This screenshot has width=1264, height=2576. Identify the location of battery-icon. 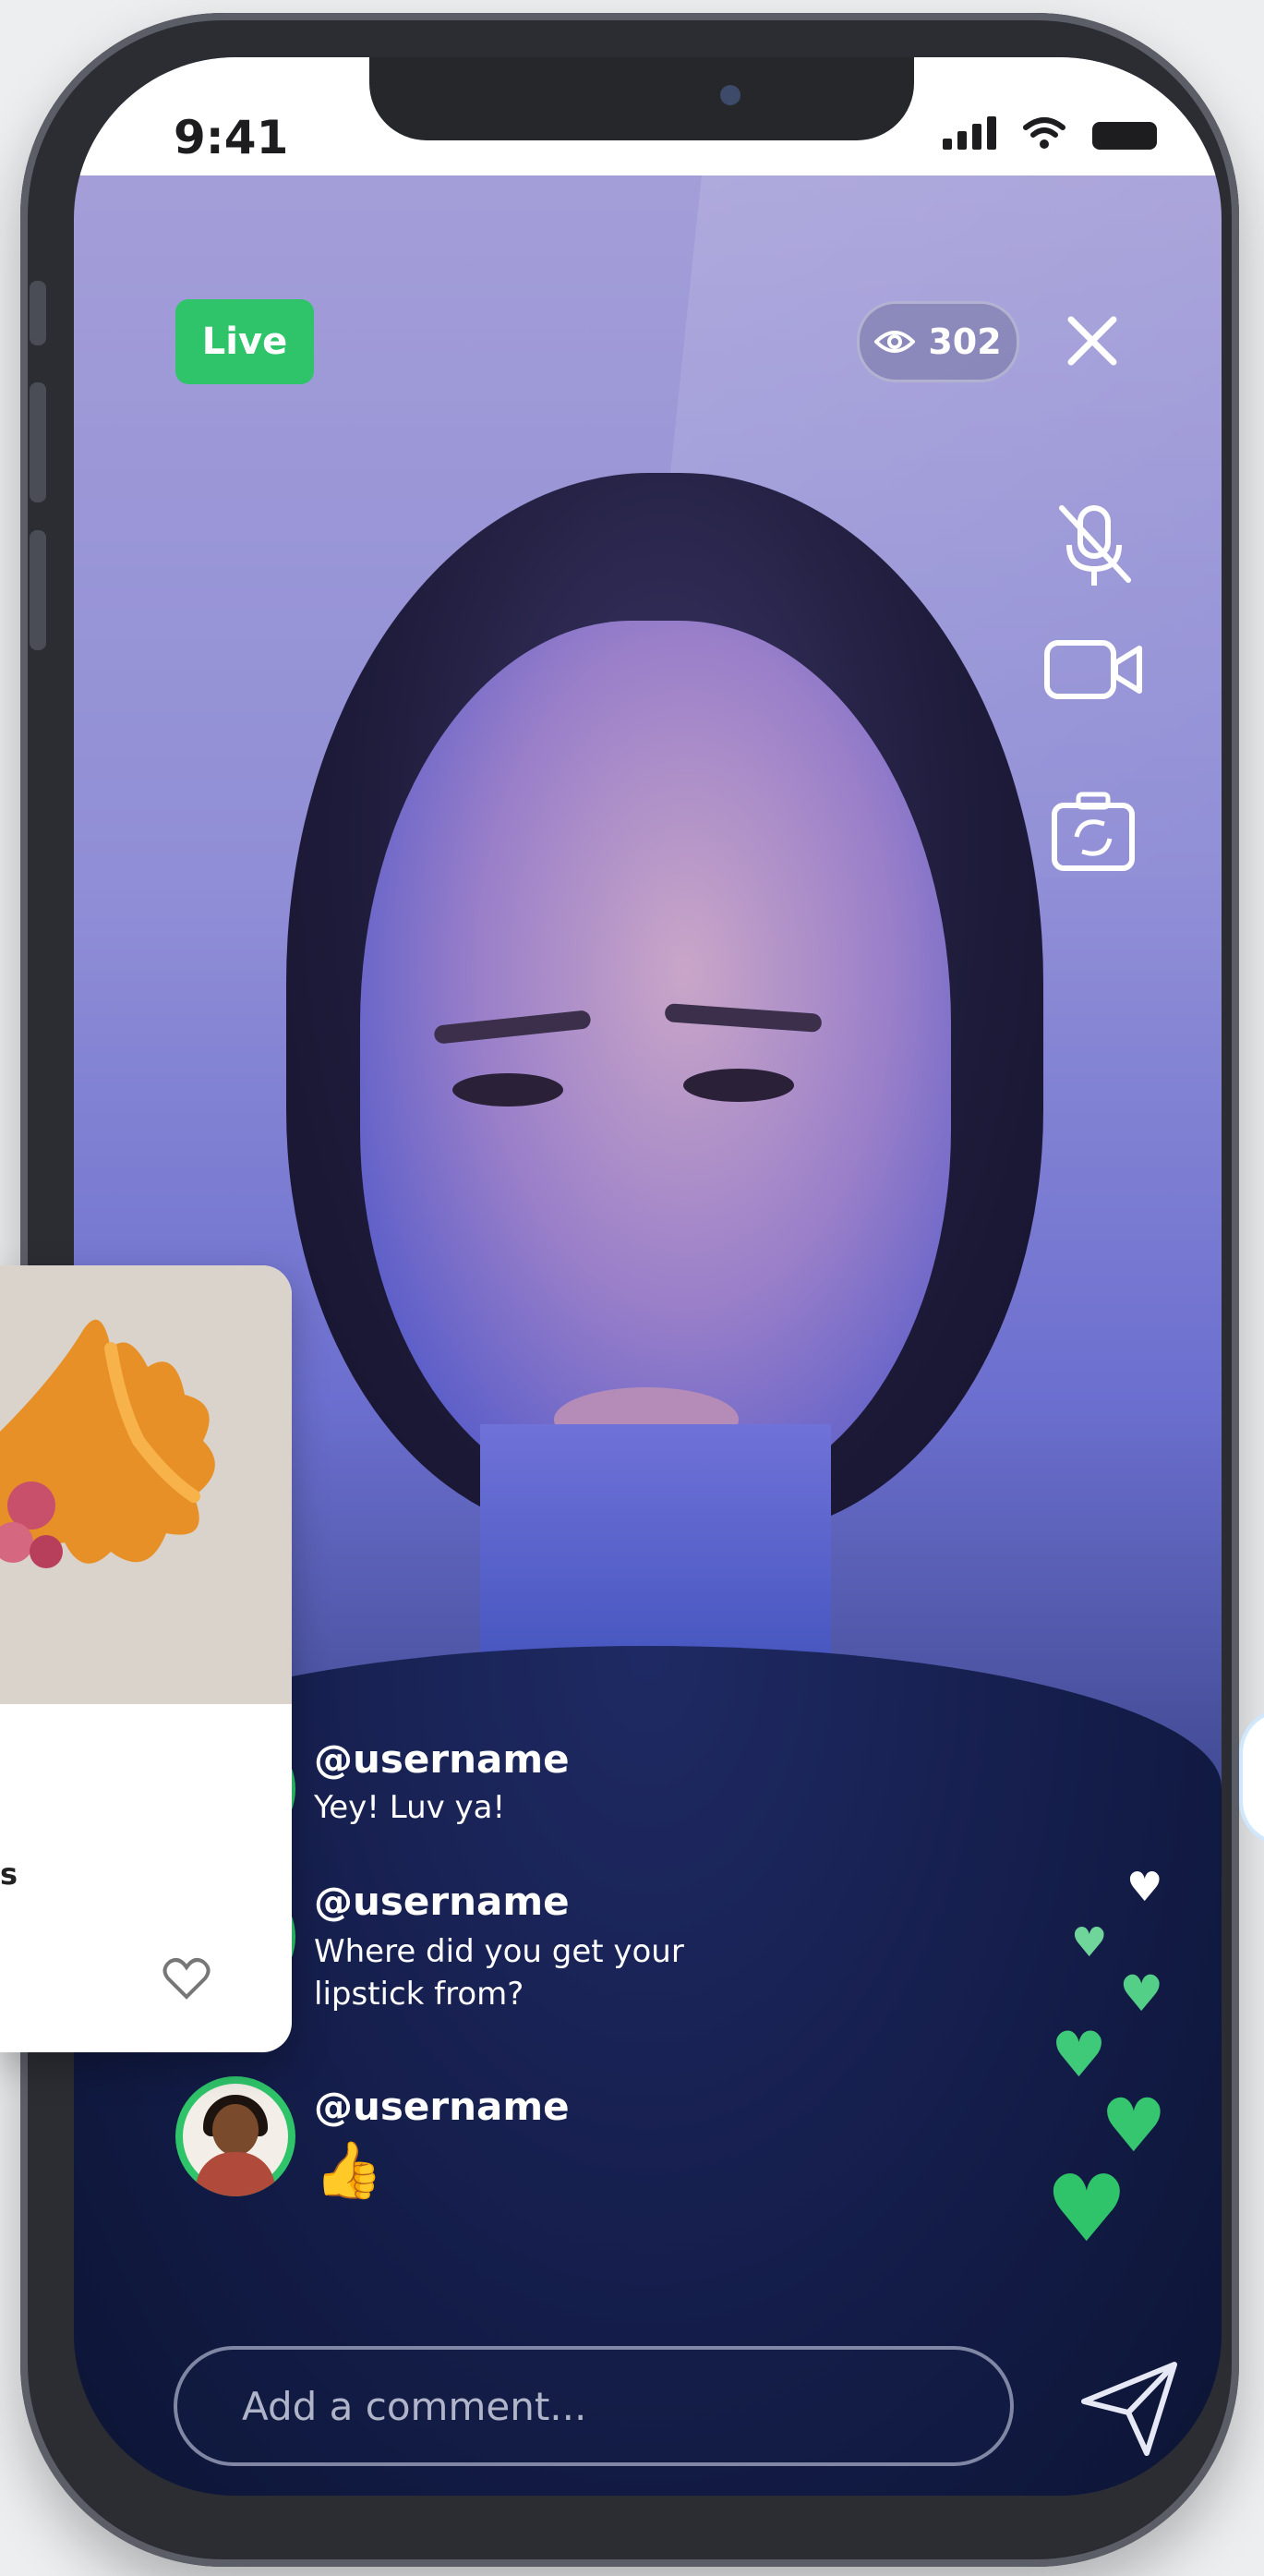
(1124, 136).